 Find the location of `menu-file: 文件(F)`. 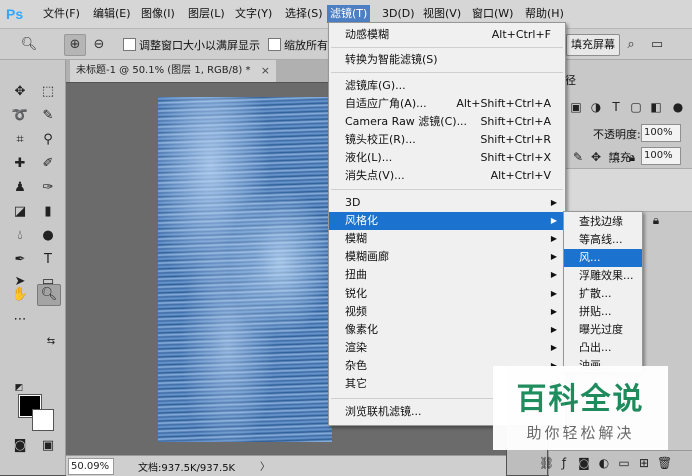

menu-file: 文件(F) is located at coordinates (61, 14).